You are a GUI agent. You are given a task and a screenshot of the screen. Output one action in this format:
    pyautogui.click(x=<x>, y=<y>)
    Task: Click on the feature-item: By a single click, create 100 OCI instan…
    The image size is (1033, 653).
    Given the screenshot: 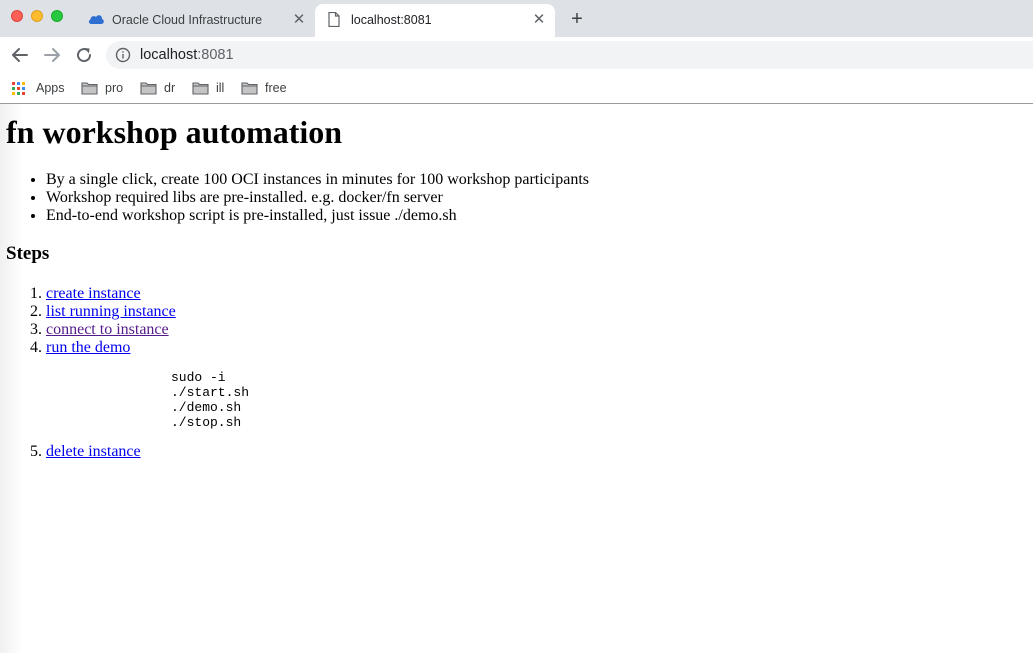 What is the action you would take?
    pyautogui.click(x=317, y=180)
    